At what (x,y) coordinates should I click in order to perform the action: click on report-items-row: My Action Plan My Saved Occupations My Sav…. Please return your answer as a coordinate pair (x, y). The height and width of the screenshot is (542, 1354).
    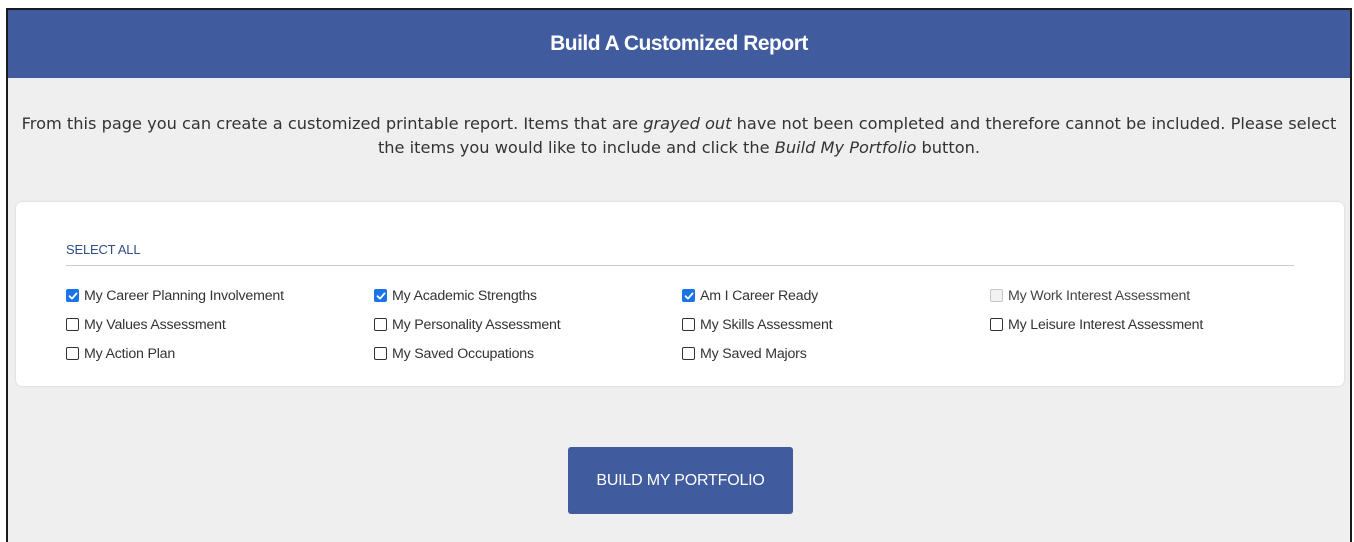
    Looking at the image, I should click on (691, 353).